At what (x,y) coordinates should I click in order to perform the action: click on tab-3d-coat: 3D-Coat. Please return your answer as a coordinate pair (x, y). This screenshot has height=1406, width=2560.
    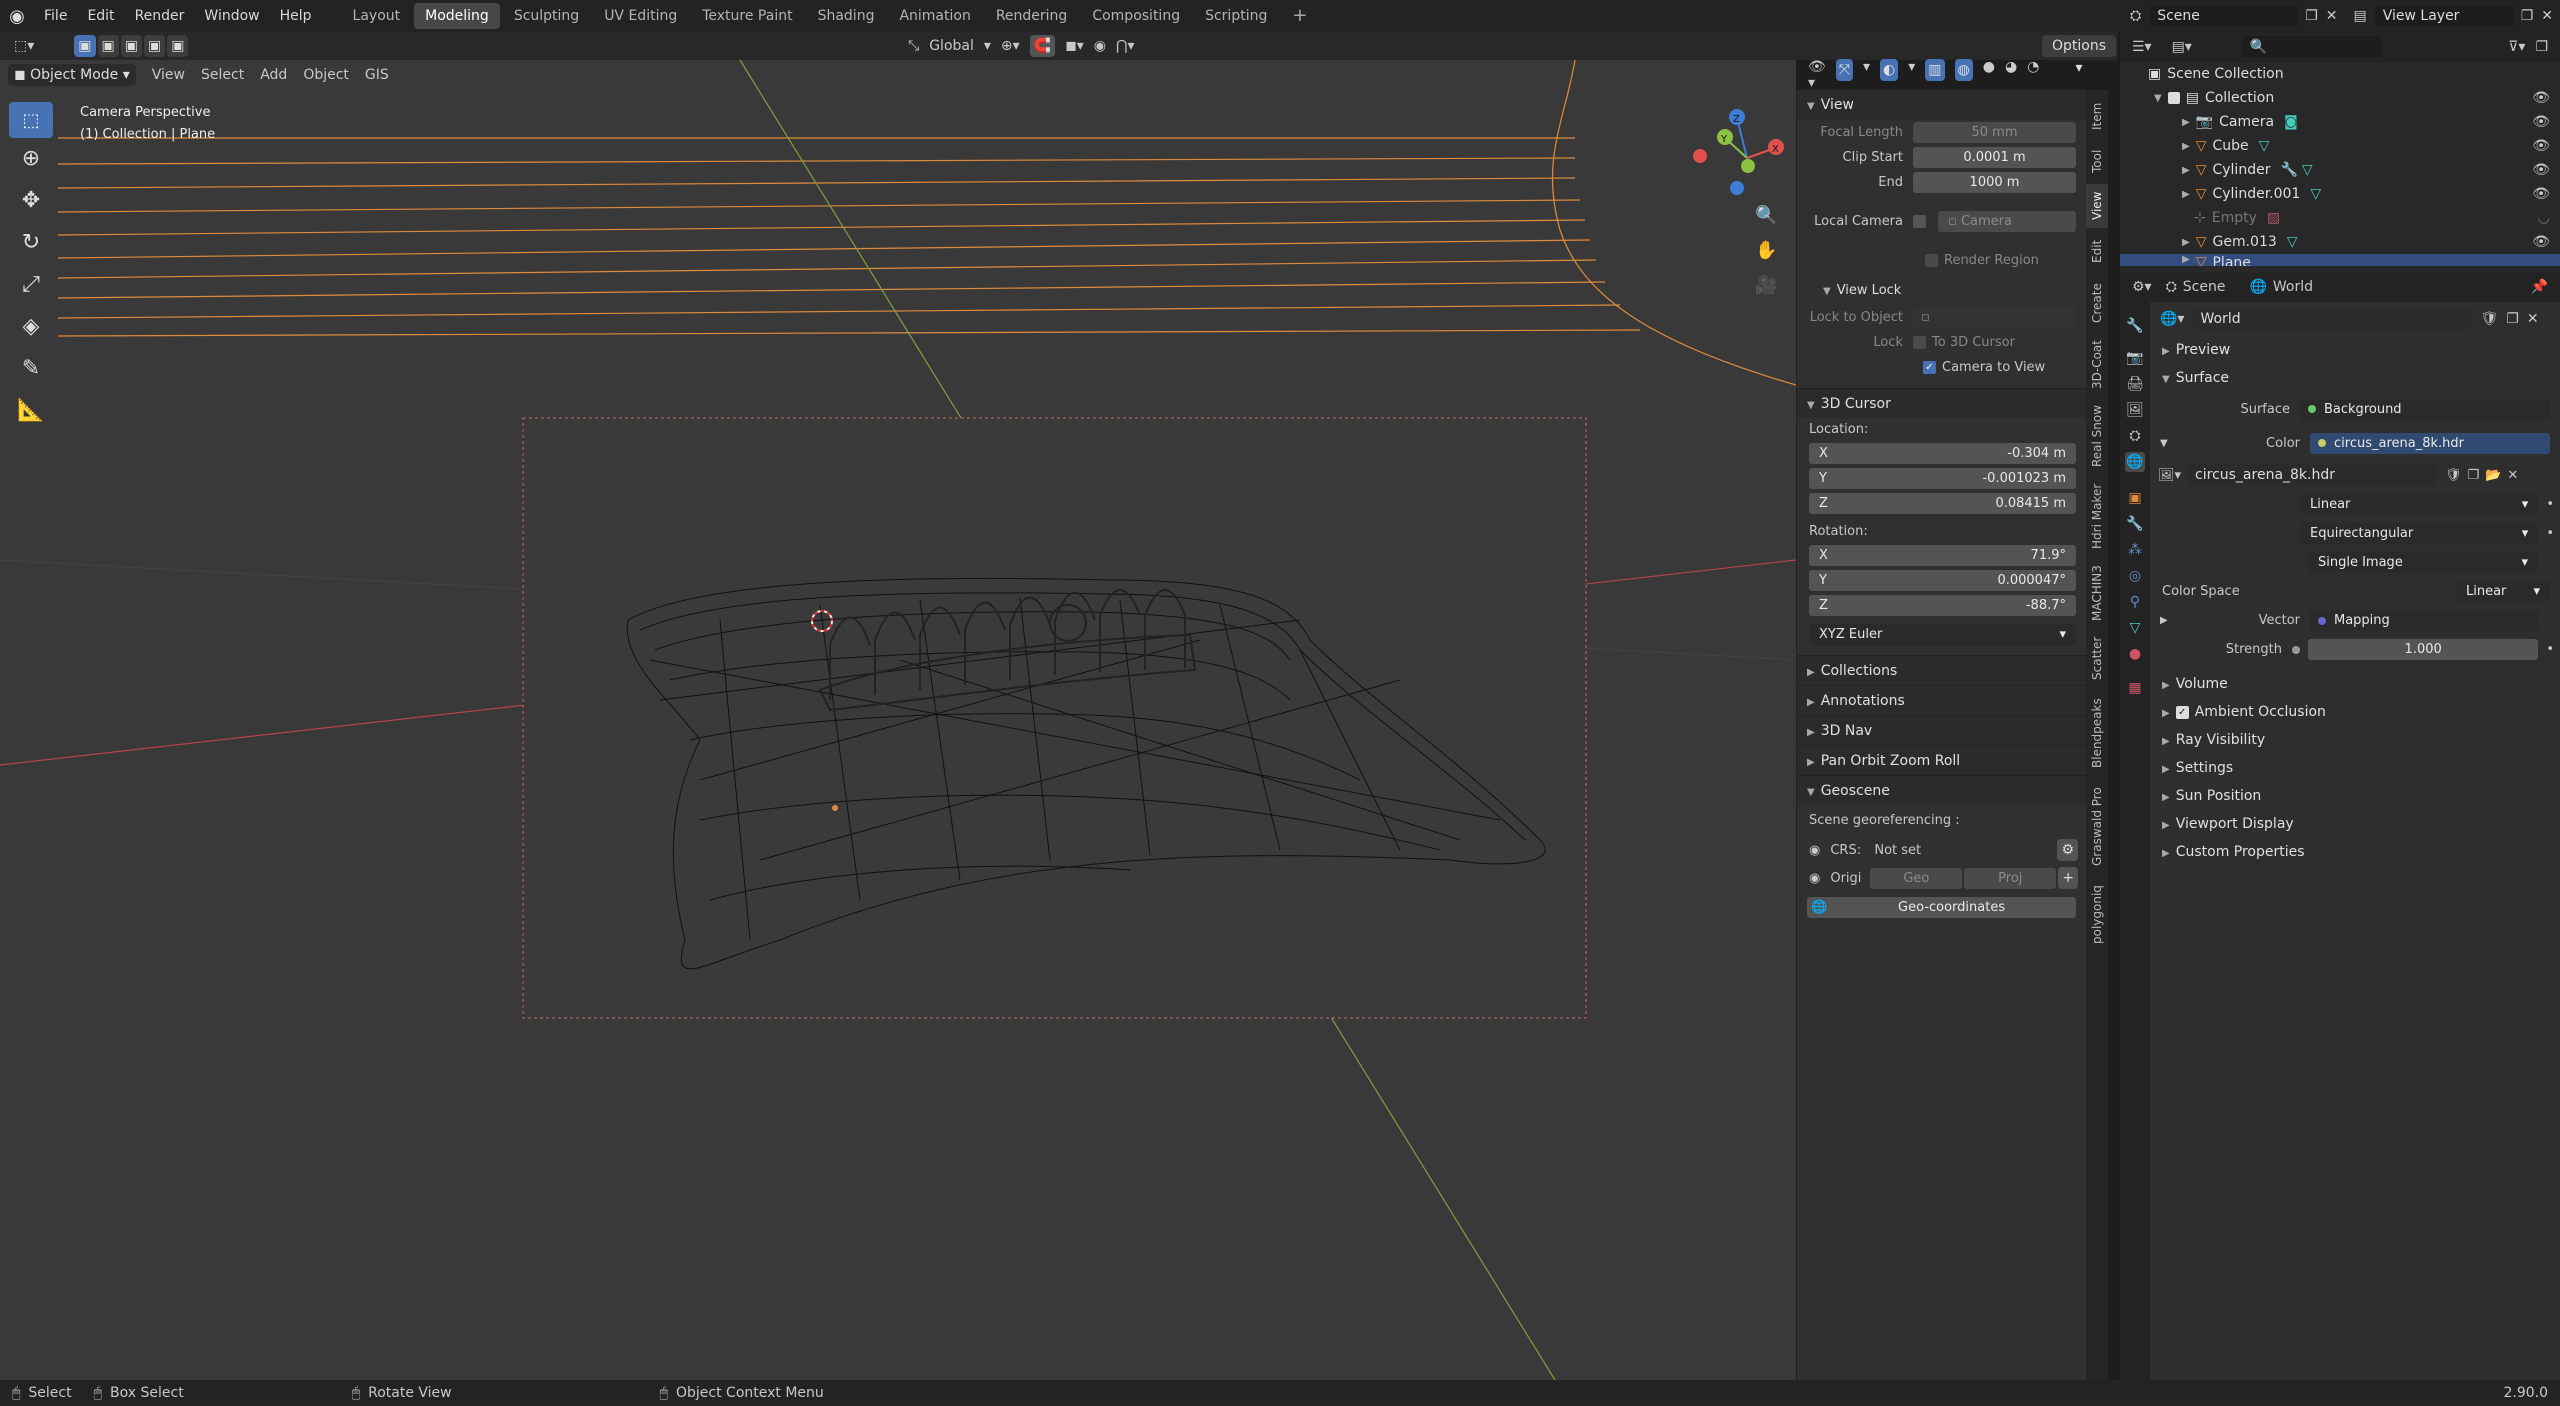
    Looking at the image, I should click on (2097, 365).